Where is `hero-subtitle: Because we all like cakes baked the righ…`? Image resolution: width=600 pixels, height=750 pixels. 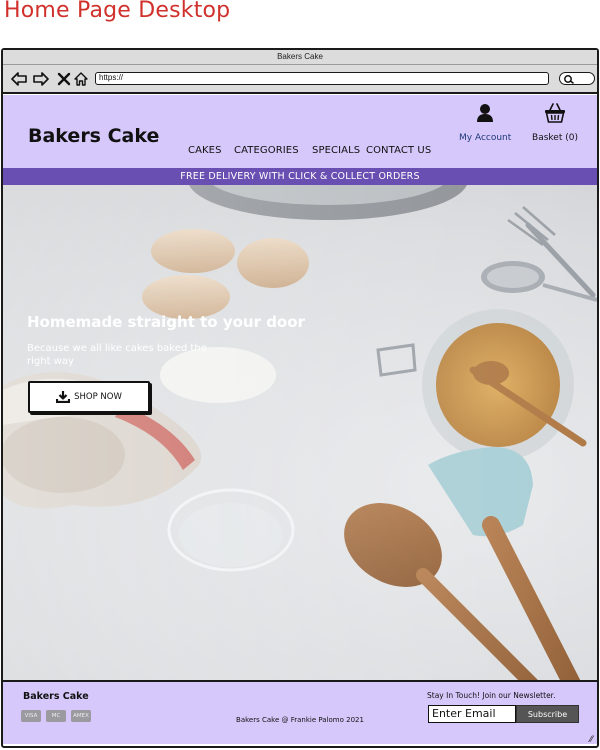 hero-subtitle: Because we all like cakes baked the righ… is located at coordinates (117, 355).